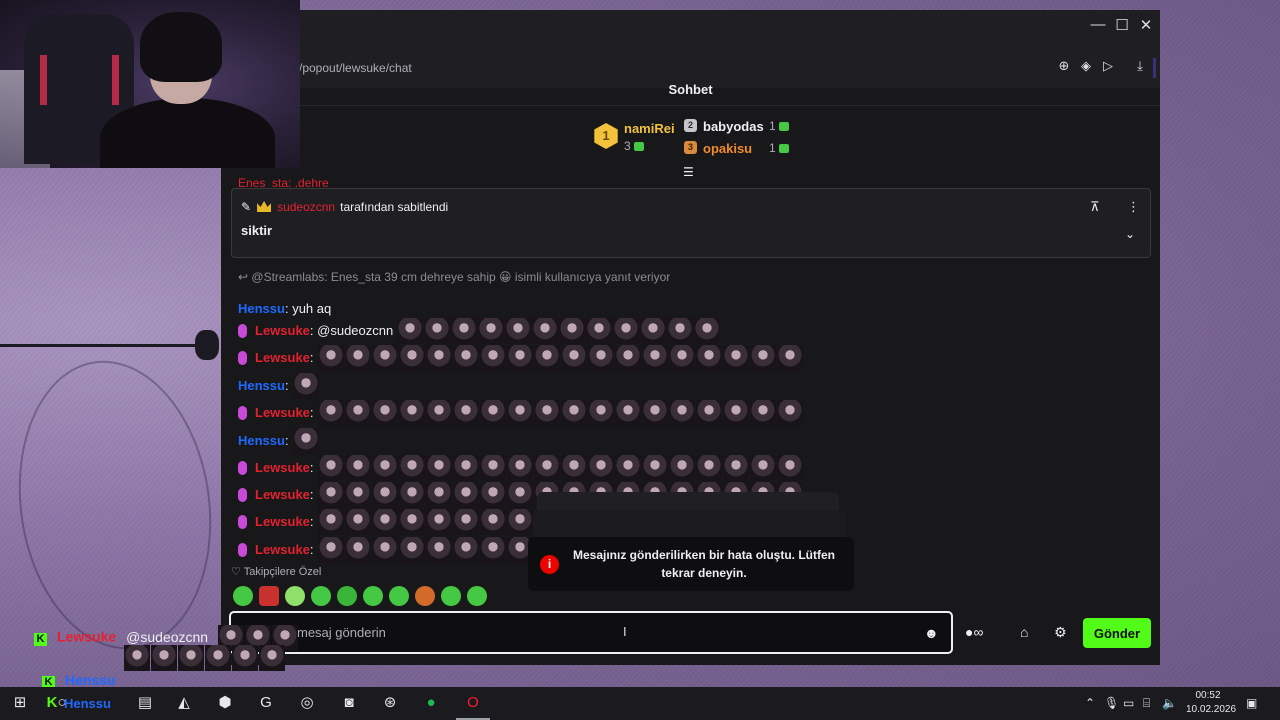 The width and height of the screenshot is (1280, 720). Describe the element at coordinates (1095, 207) in the screenshot. I see `unpin-icon: ⊼` at that location.